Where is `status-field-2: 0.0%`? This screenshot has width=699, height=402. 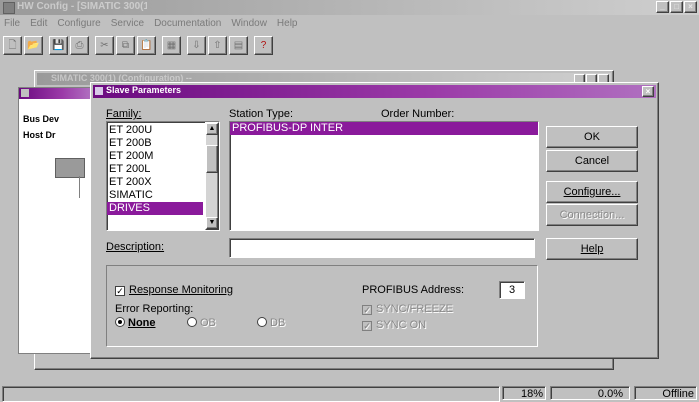 status-field-2: 0.0% is located at coordinates (590, 393).